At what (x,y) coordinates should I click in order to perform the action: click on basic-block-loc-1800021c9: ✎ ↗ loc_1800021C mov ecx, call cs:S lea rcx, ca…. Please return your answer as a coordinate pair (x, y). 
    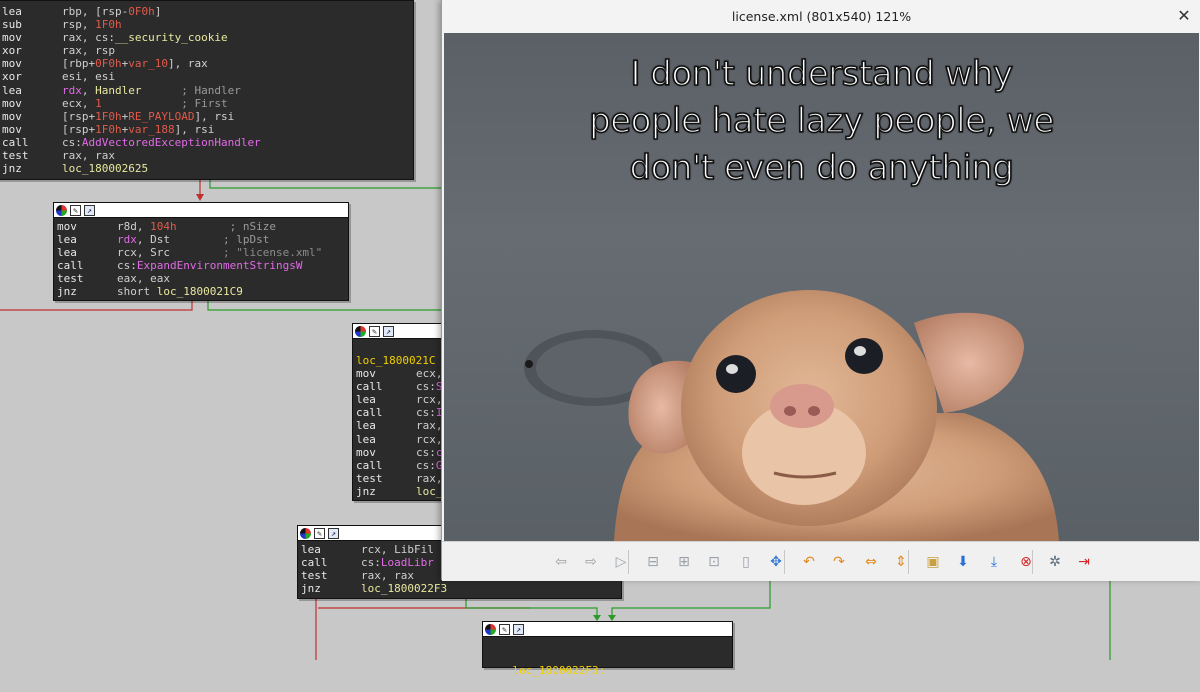
    Looking at the image, I should click on (400, 412).